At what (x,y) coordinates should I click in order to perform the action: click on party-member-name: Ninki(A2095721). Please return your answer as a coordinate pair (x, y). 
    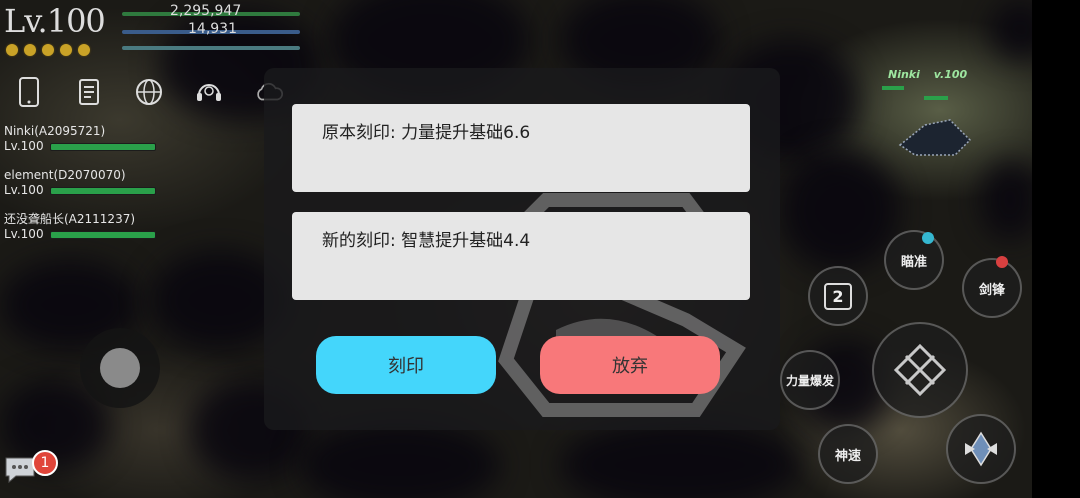
    Looking at the image, I should click on (55, 131).